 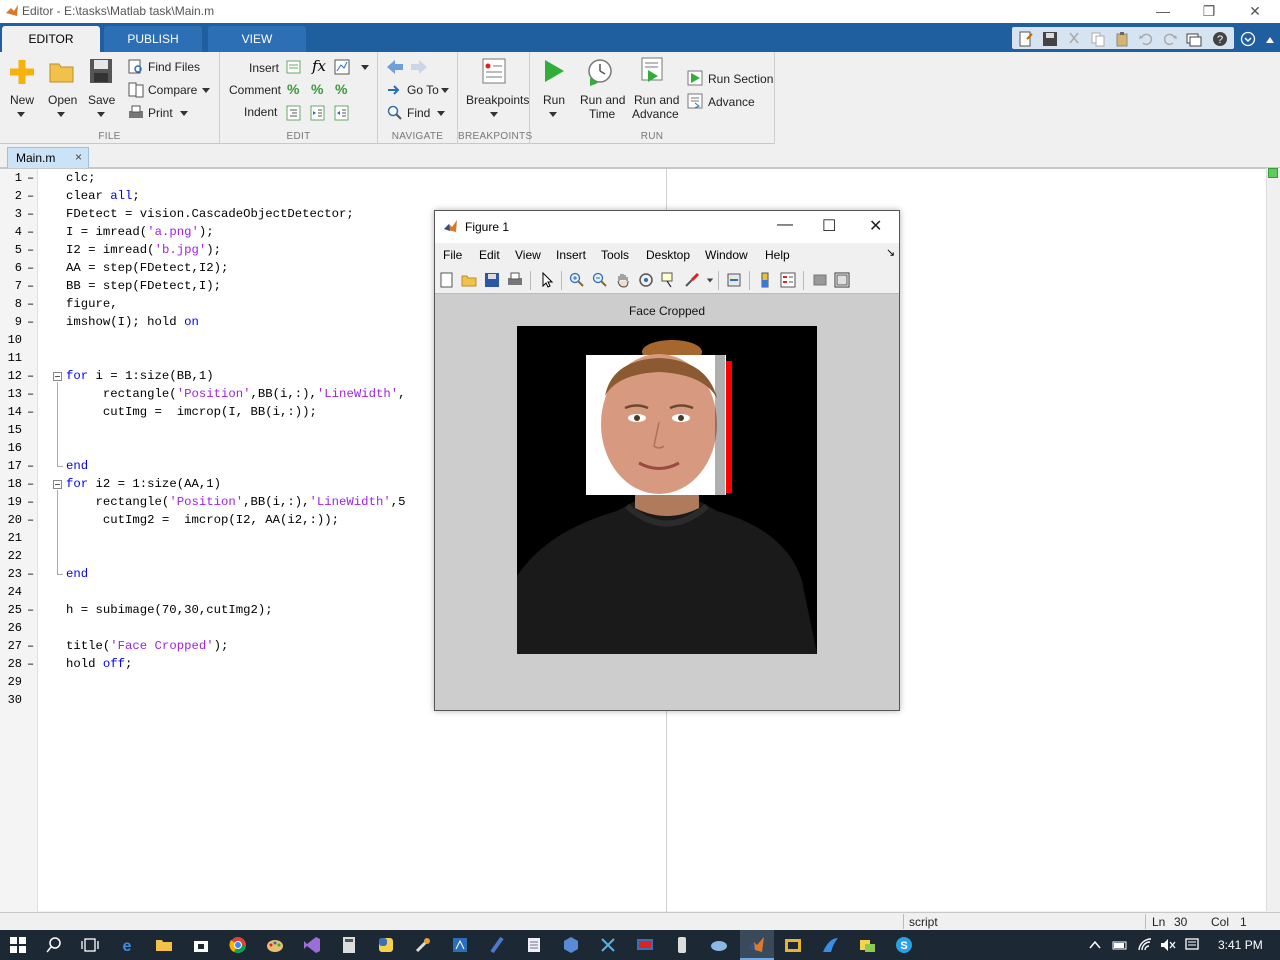 What do you see at coordinates (90, 945) in the screenshot?
I see `task-view-icon` at bounding box center [90, 945].